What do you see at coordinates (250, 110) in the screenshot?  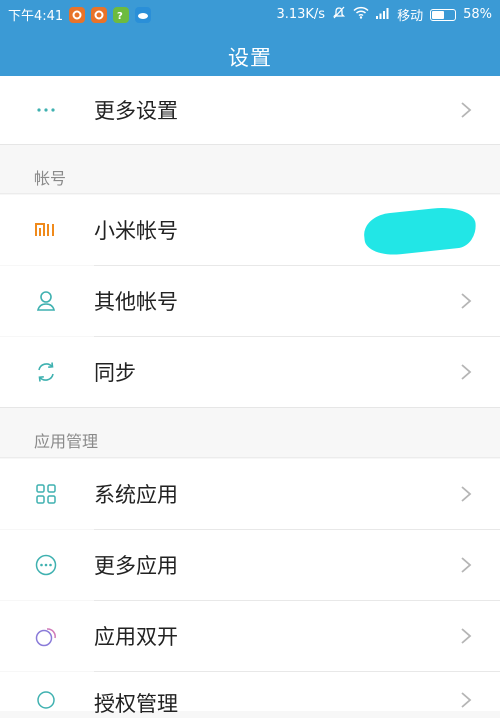 I see `more-settings-item: 更多设置` at bounding box center [250, 110].